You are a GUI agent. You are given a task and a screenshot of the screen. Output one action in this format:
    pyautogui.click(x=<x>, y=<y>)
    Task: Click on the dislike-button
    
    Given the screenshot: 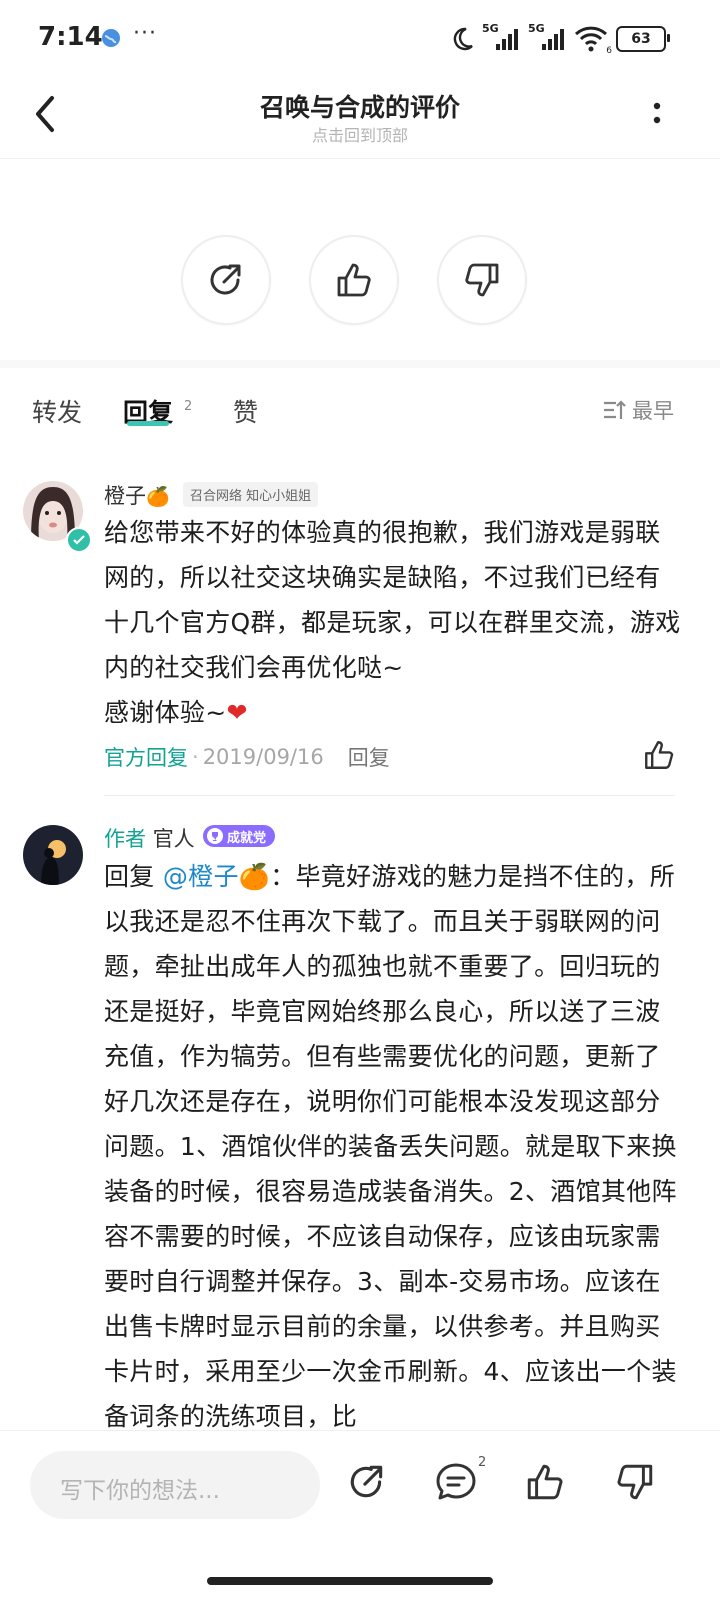 What is the action you would take?
    pyautogui.click(x=482, y=280)
    